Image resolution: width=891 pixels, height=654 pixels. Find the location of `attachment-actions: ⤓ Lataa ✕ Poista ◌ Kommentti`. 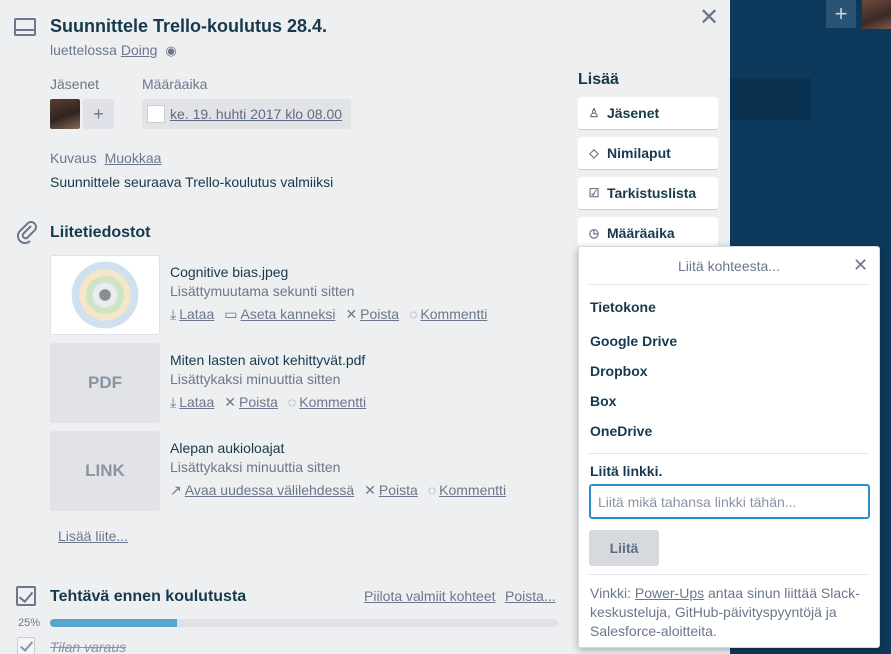

attachment-actions: ⤓ Lataa ✕ Poista ◌ Kommentti is located at coordinates (268, 402).